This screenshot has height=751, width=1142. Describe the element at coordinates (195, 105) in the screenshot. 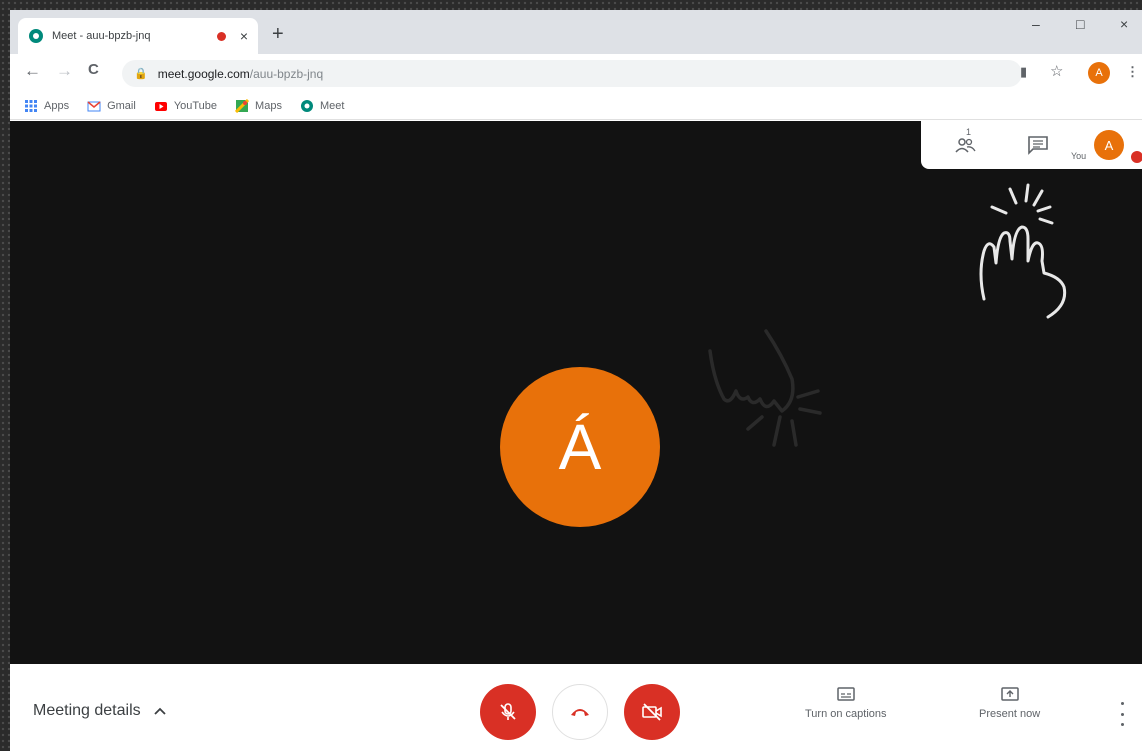

I see `bookmark-label: YouTube` at that location.